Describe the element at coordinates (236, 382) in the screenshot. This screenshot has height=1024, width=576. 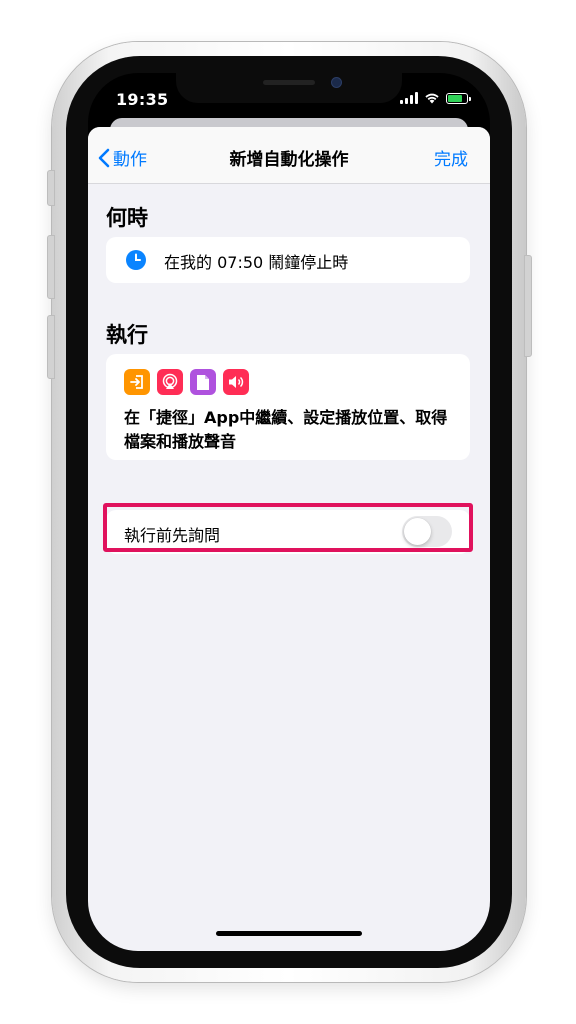
I see `sound-icon` at that location.